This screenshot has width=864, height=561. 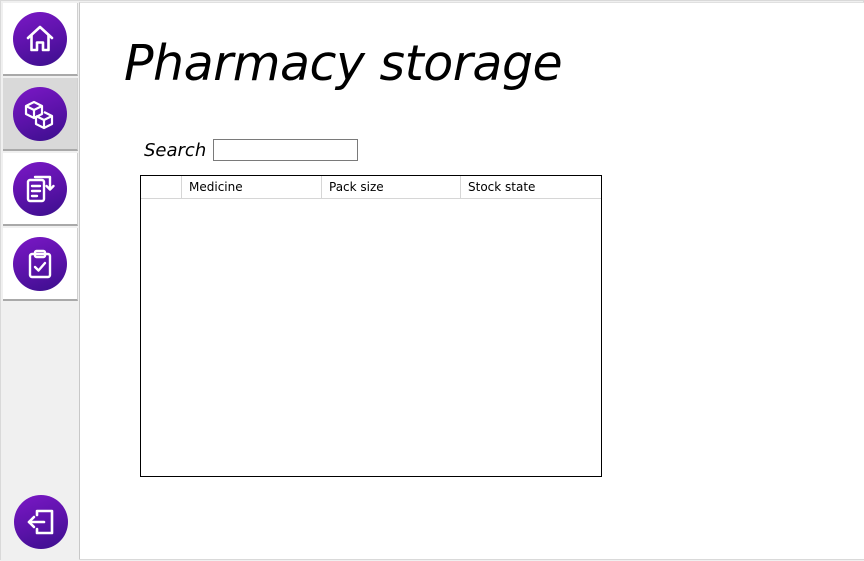 I want to click on search-input, so click(x=285, y=150).